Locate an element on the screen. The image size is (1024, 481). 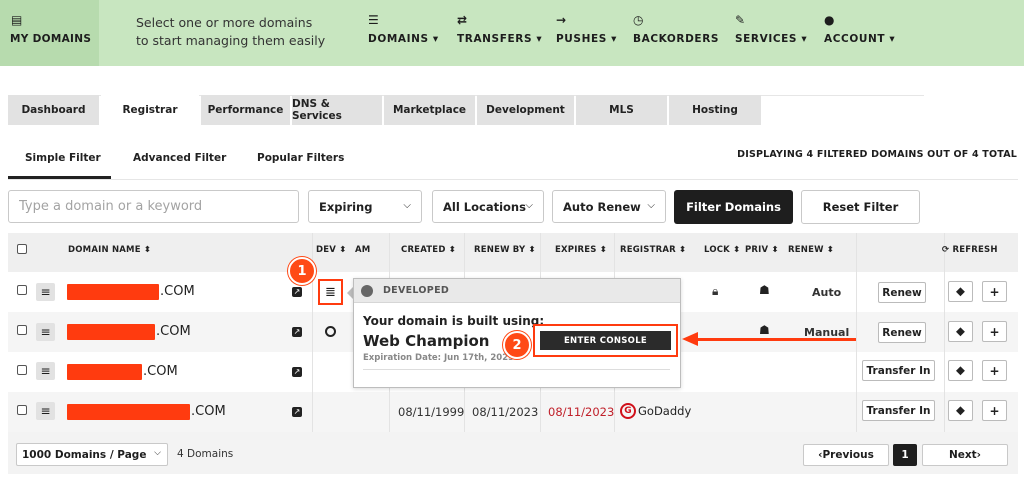
column-renew-by: RENEW BY ⬍ is located at coordinates (505, 250).